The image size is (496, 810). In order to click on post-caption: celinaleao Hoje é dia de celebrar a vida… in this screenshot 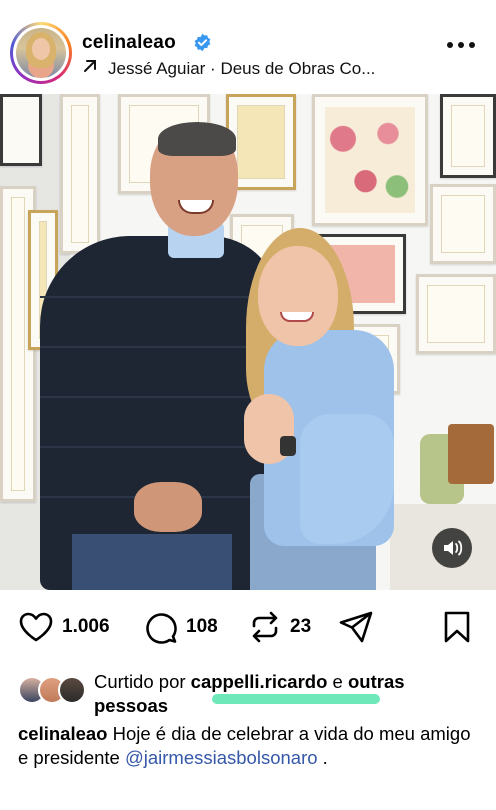, I will do `click(244, 745)`.